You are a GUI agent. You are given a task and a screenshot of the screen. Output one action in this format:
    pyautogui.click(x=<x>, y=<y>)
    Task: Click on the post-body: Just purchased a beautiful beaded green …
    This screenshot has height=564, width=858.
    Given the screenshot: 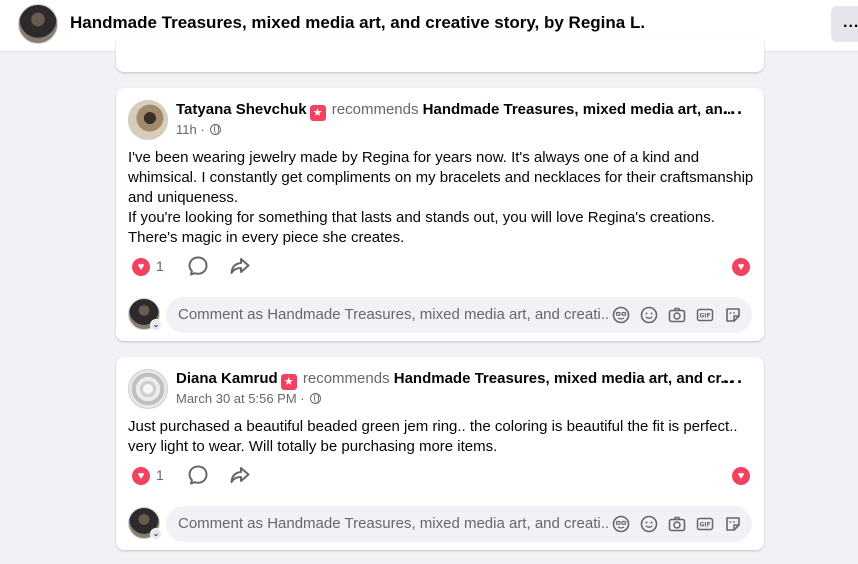 What is the action you would take?
    pyautogui.click(x=442, y=437)
    